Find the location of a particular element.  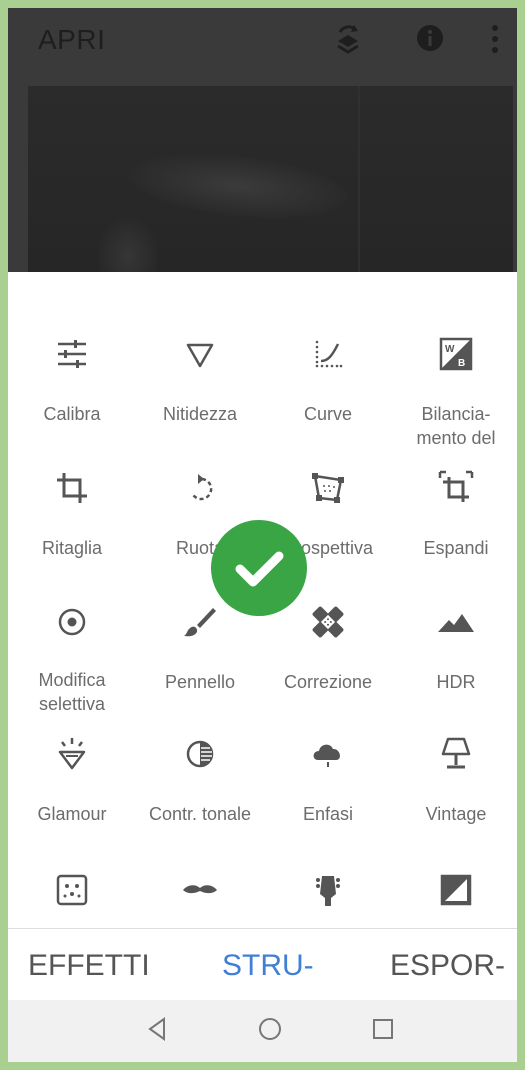

rotate-icon is located at coordinates (201, 487).